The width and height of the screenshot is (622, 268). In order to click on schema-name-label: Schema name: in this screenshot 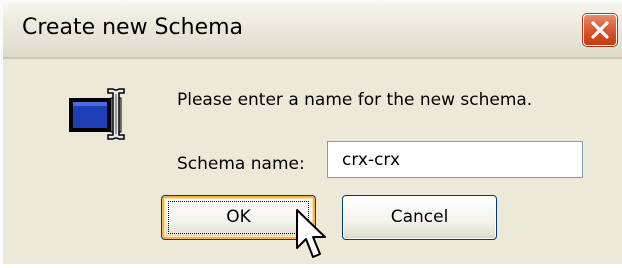, I will do `click(241, 164)`.